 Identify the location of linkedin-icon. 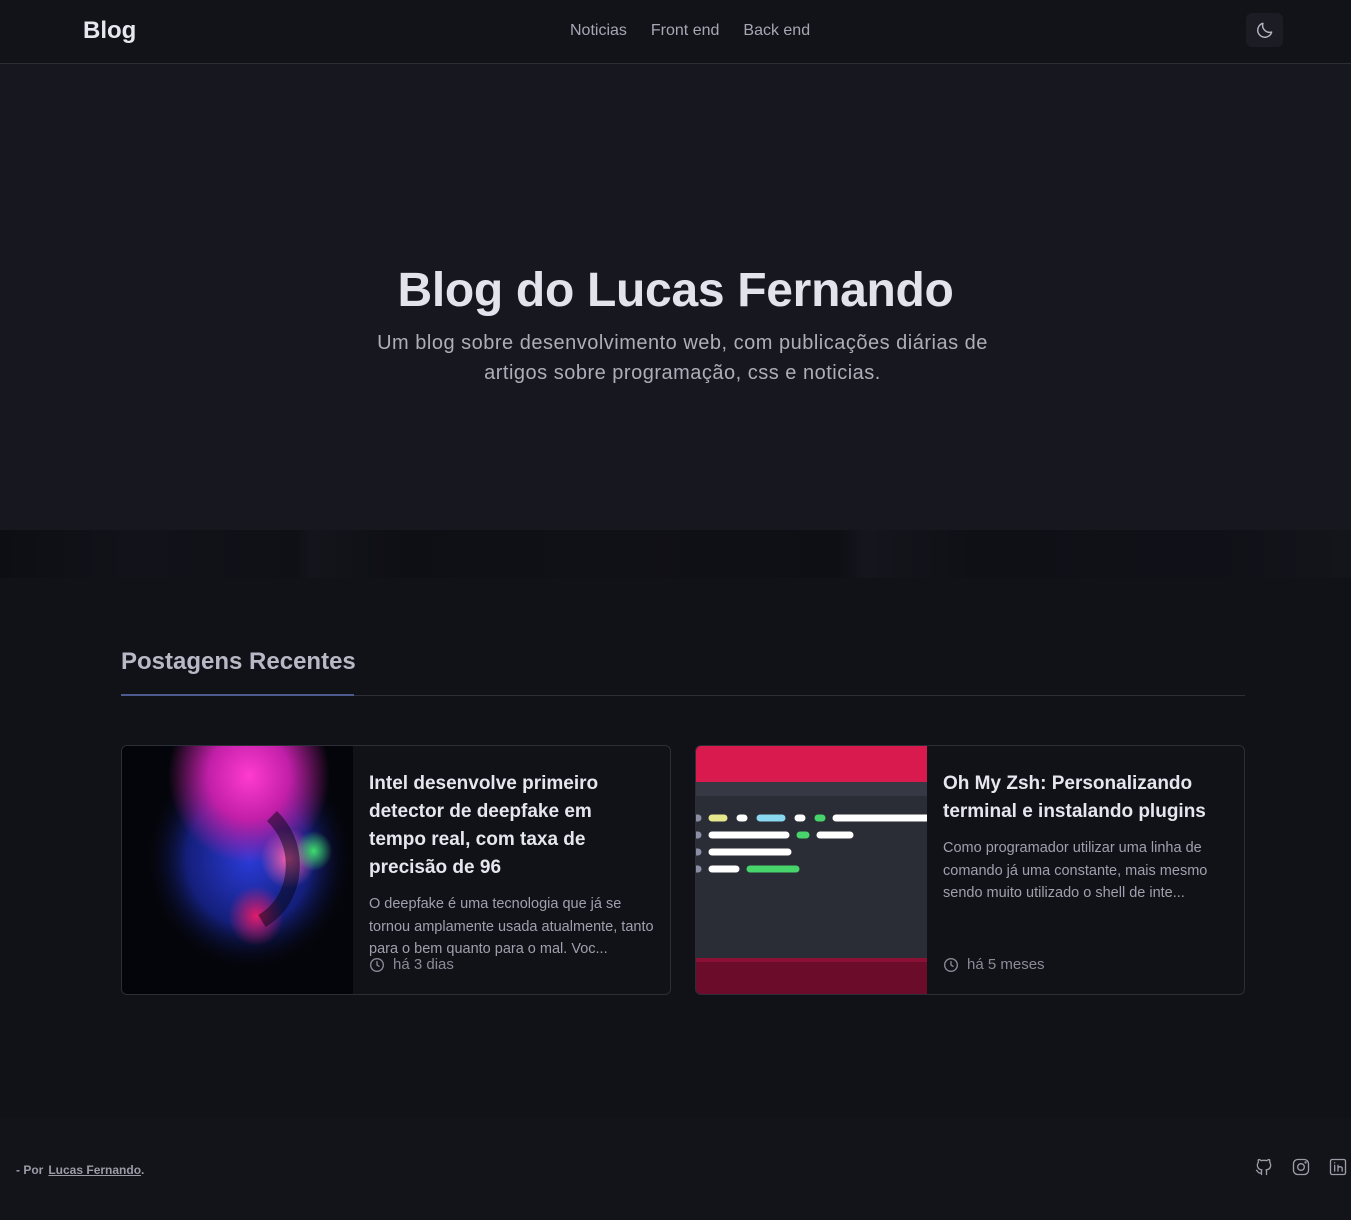
(1338, 1167).